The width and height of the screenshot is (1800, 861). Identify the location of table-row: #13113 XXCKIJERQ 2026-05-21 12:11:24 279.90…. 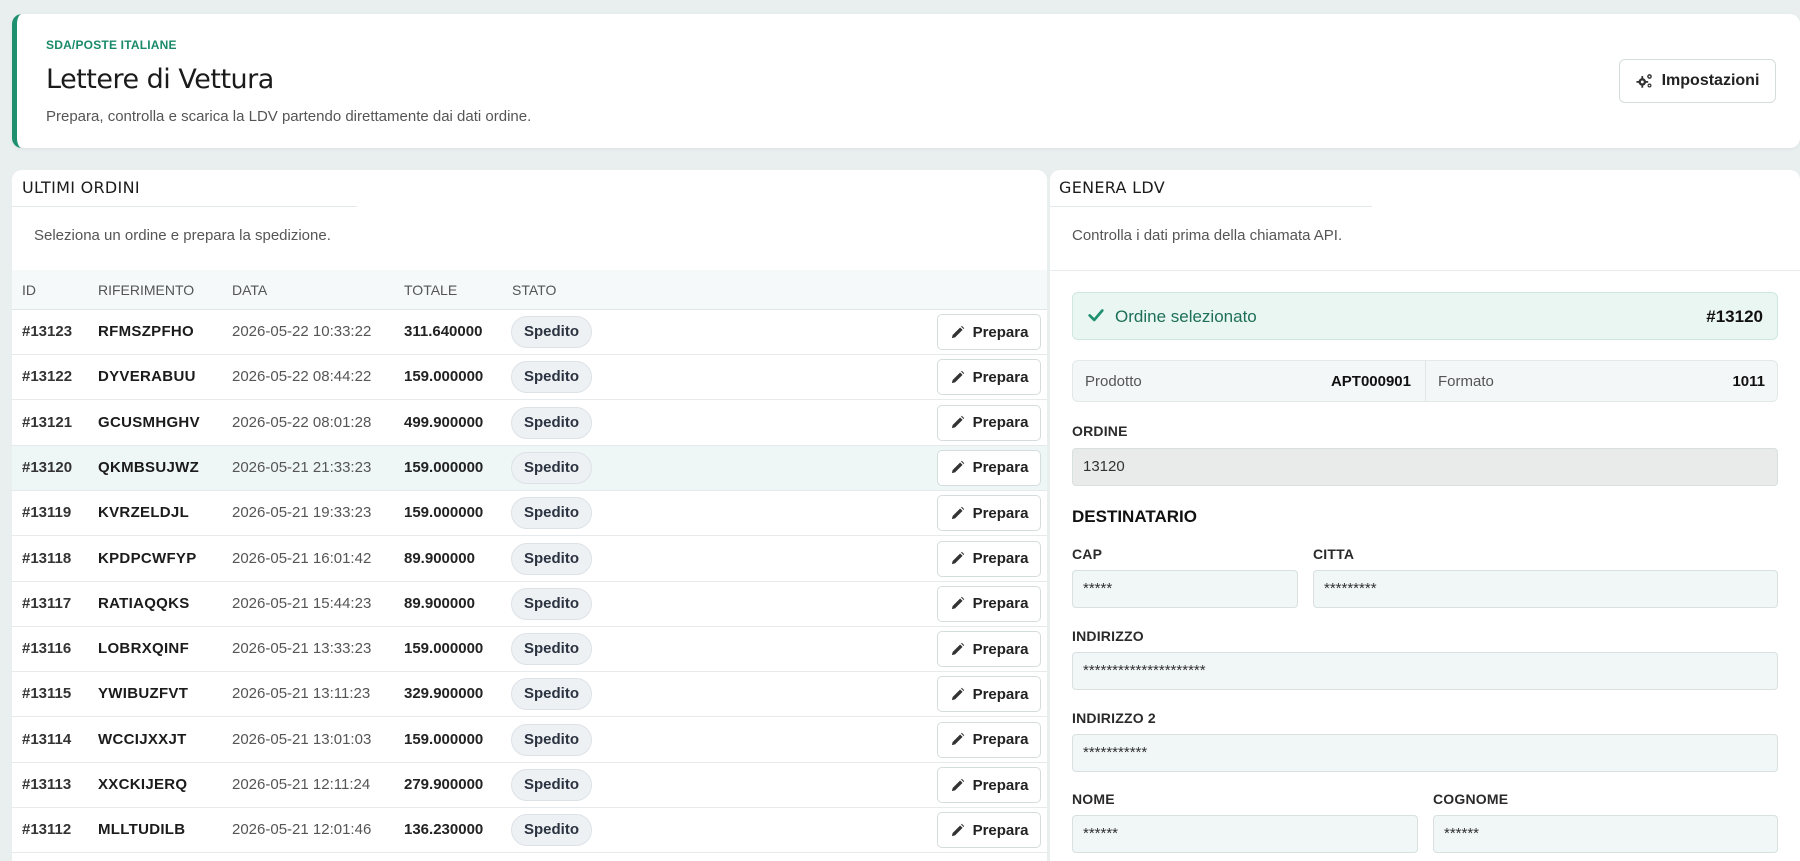
(529, 785).